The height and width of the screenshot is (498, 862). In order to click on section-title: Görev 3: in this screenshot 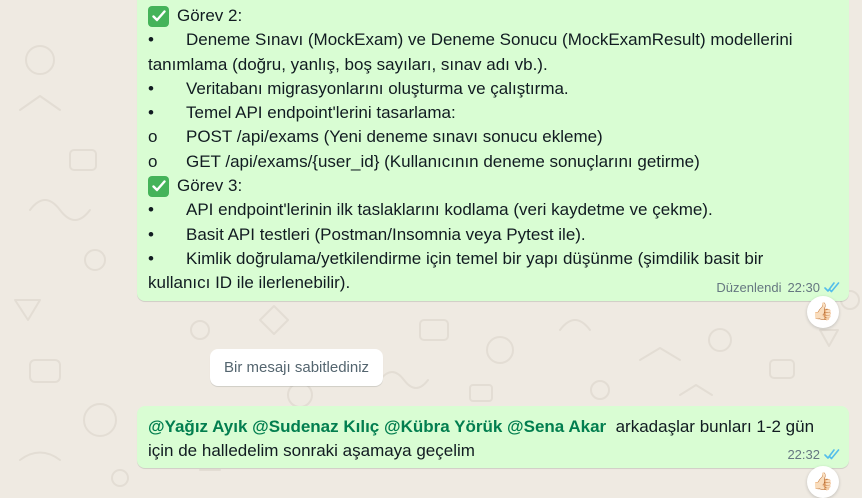, I will do `click(210, 186)`.